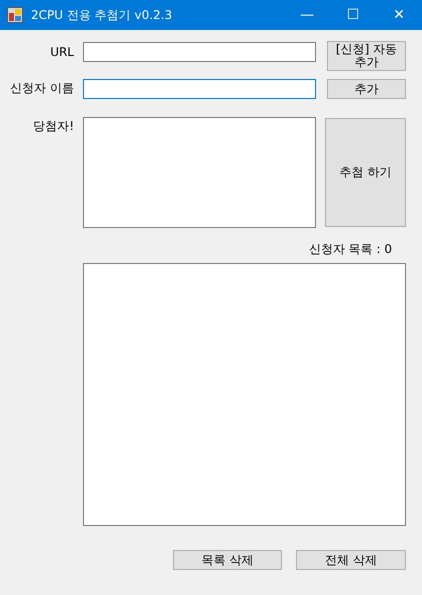 This screenshot has height=595, width=422. I want to click on maximize-button: ☐, so click(353, 15).